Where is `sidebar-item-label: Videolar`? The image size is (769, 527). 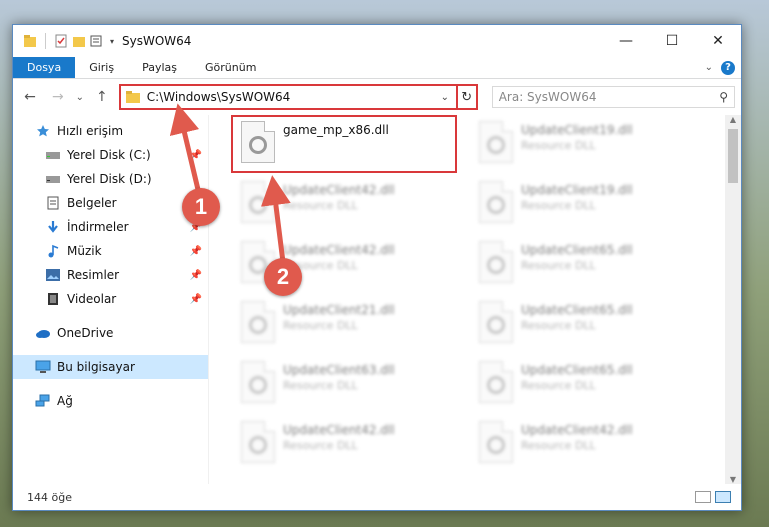
sidebar-item-label: Videolar is located at coordinates (92, 299).